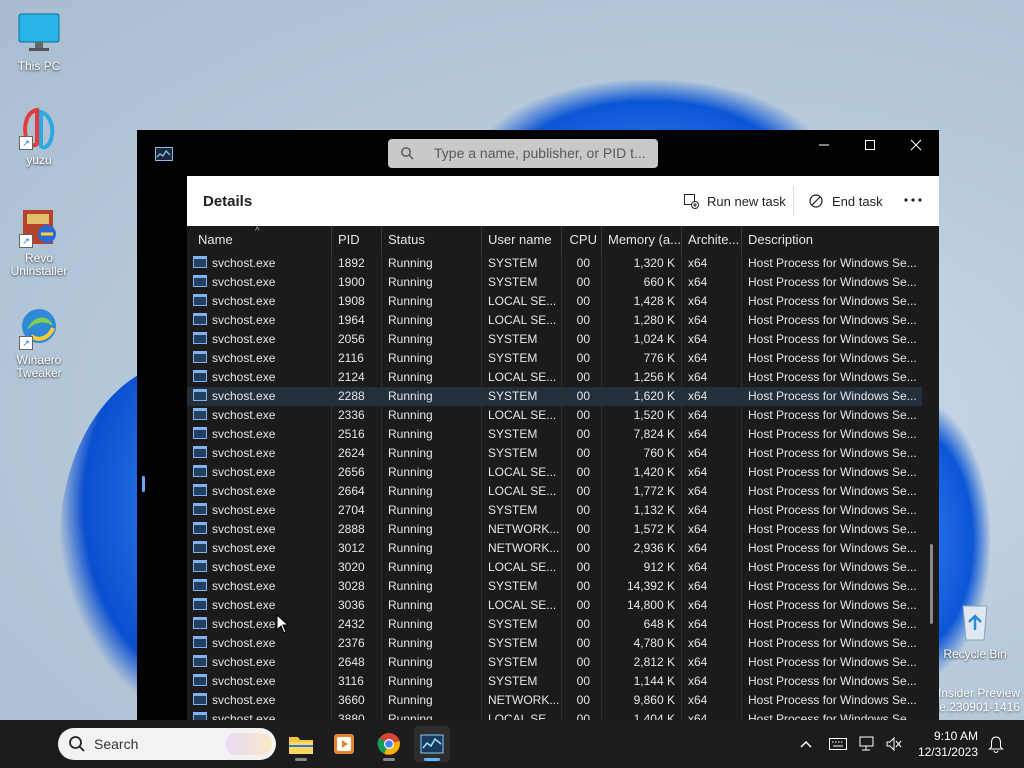 This screenshot has height=768, width=1024. What do you see at coordinates (975, 622) in the screenshot?
I see `recycle-bin-icon` at bounding box center [975, 622].